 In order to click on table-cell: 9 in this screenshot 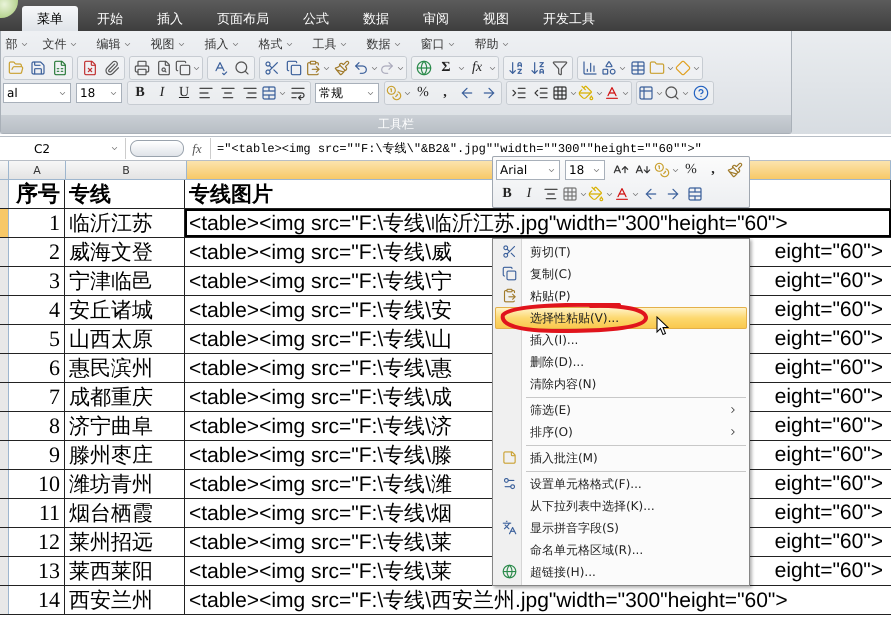, I will do `click(37, 455)`.